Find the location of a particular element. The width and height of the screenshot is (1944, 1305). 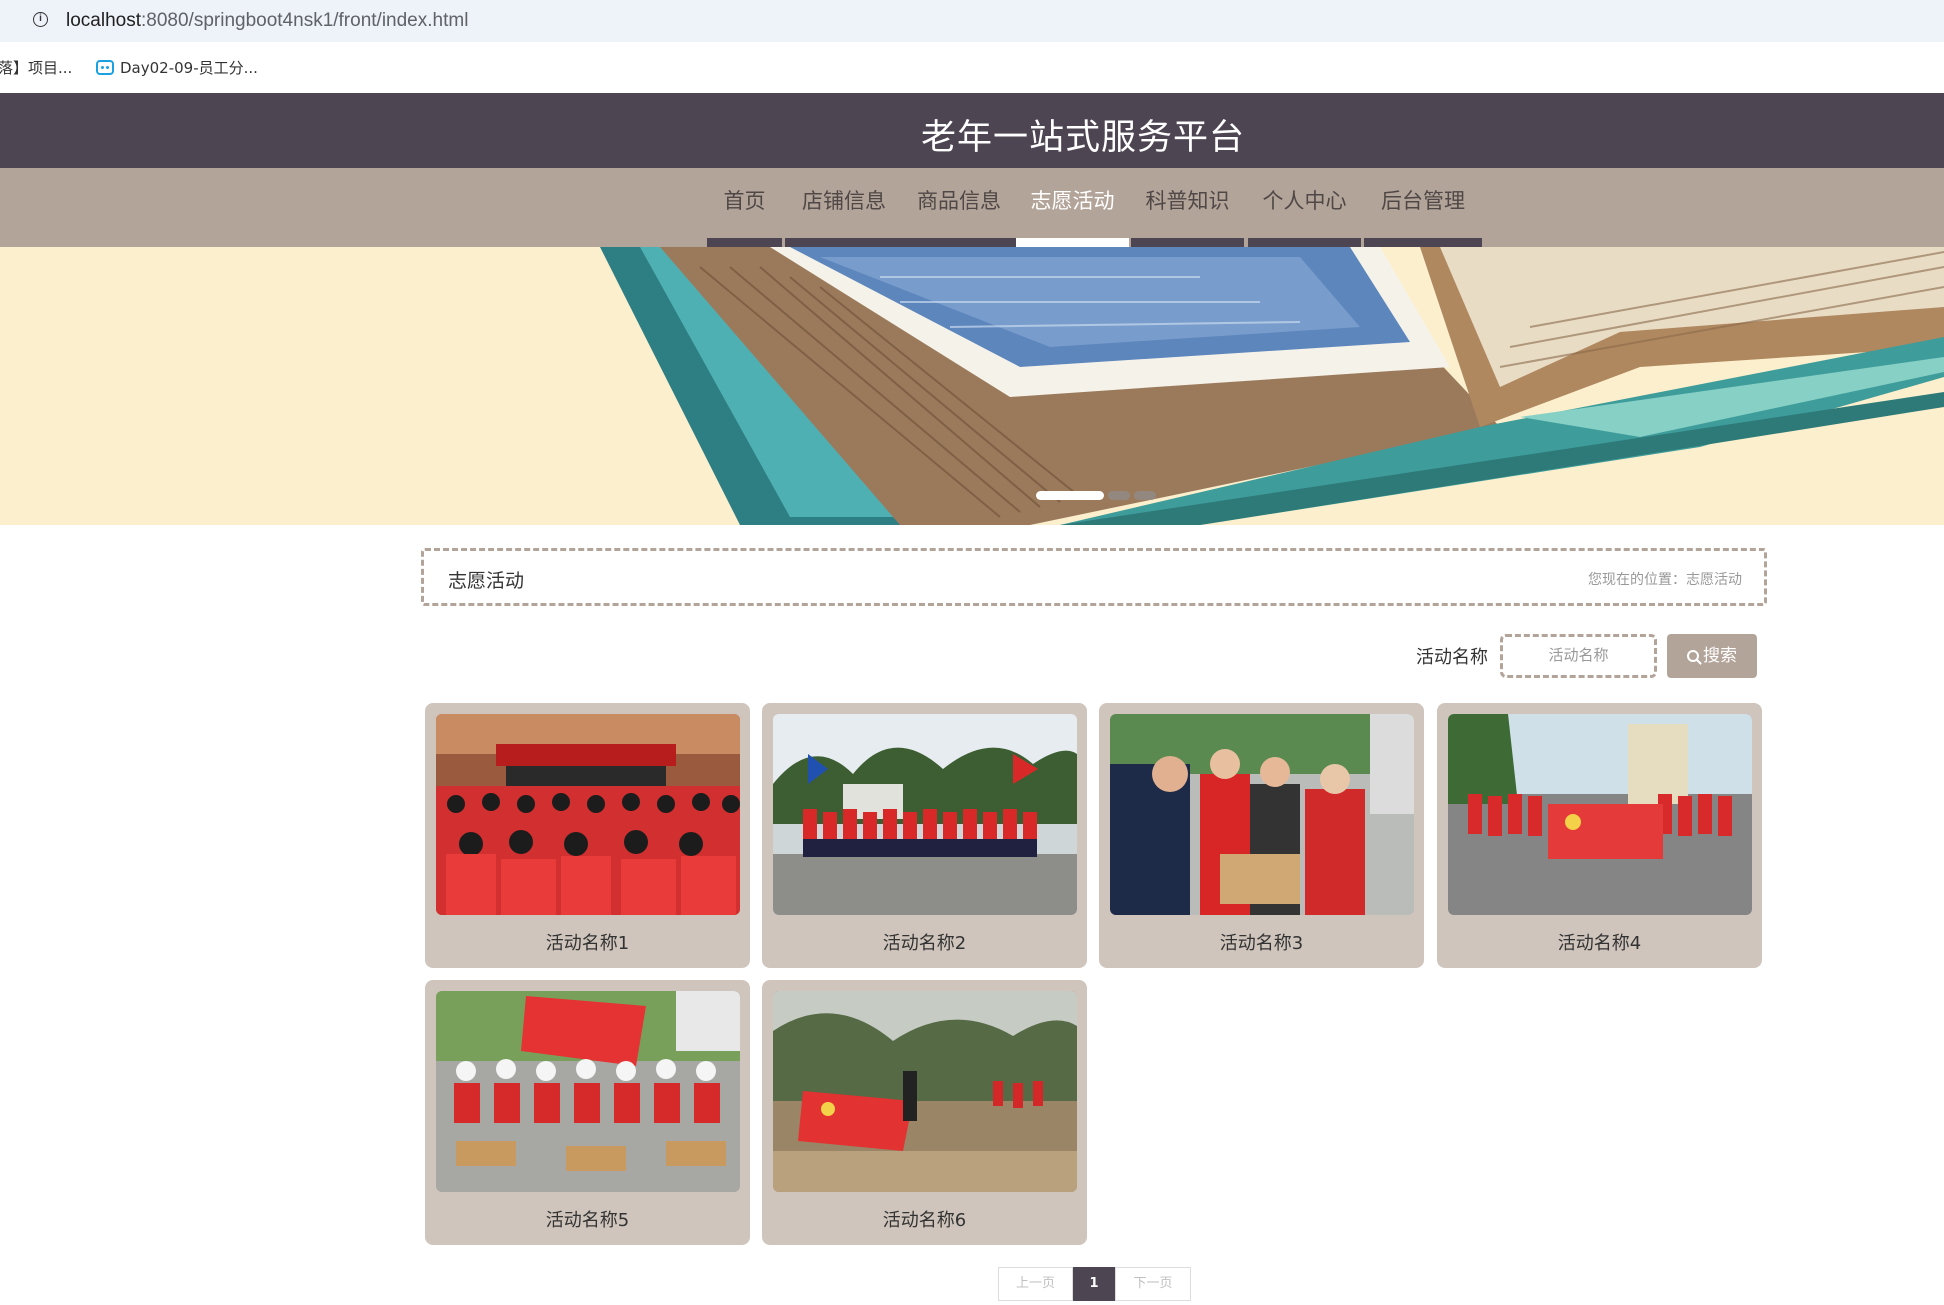

activity-name-input: 活动名称 is located at coordinates (1578, 656).